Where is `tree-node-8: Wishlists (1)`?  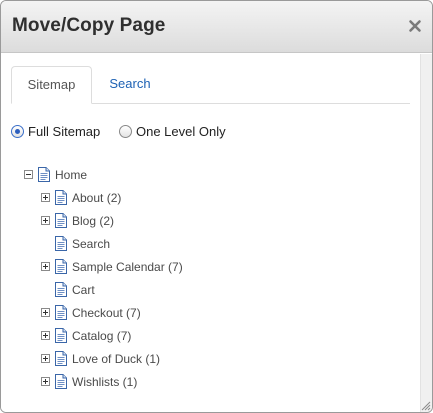
tree-node-8: Wishlists (1) is located at coordinates (201, 382).